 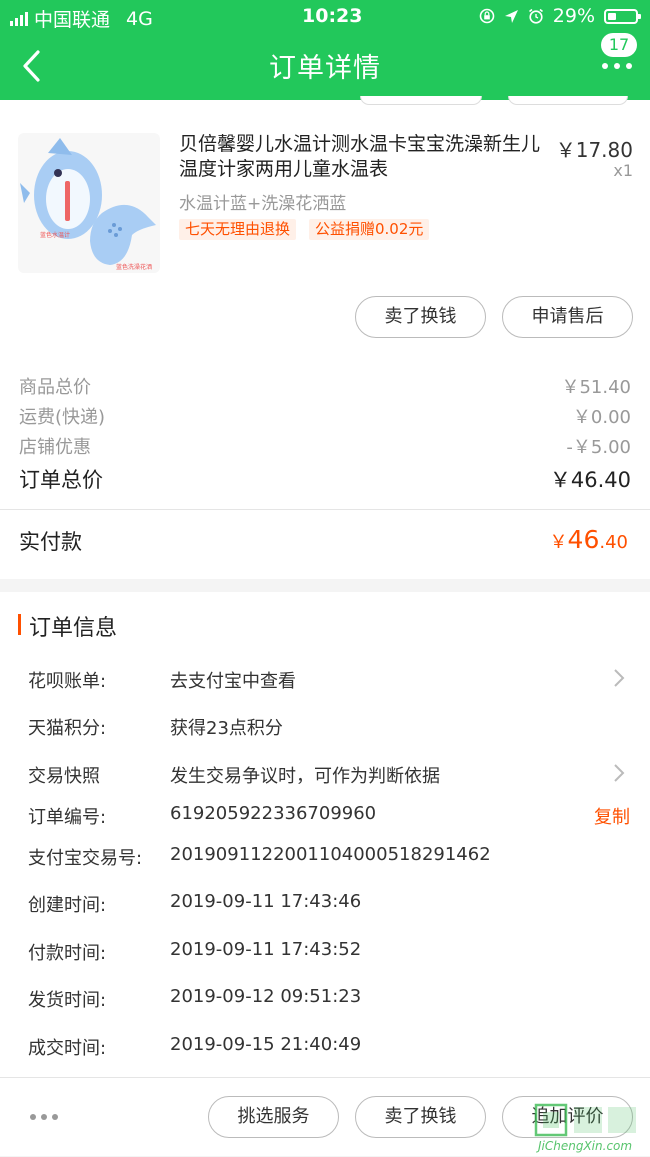 What do you see at coordinates (263, 204) in the screenshot?
I see `product-sku: 水温计蓝+洗澡花洒蓝` at bounding box center [263, 204].